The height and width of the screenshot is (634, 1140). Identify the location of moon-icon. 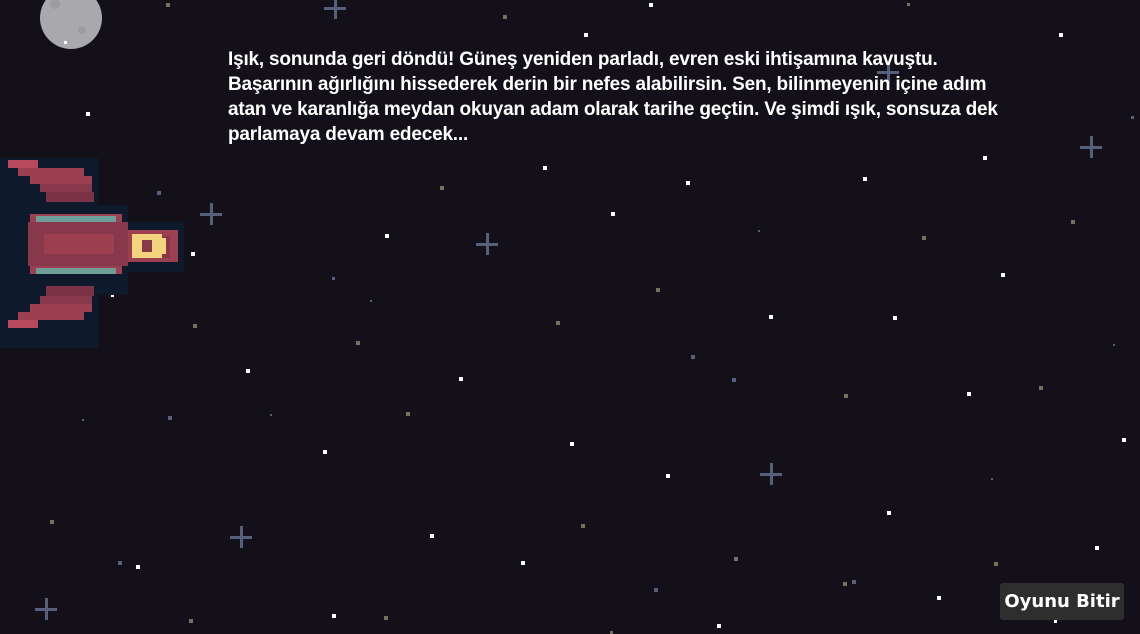
(71, 24).